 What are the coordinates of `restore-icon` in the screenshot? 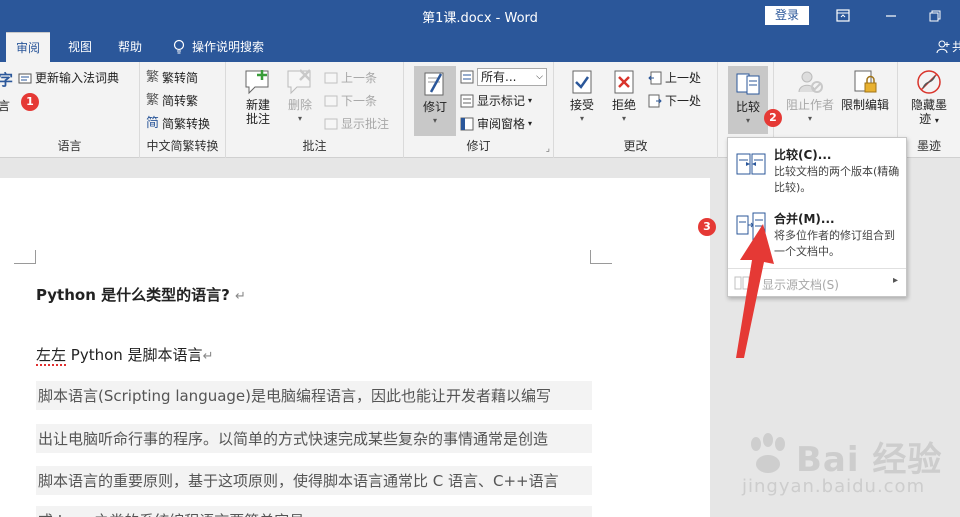 It's located at (935, 16).